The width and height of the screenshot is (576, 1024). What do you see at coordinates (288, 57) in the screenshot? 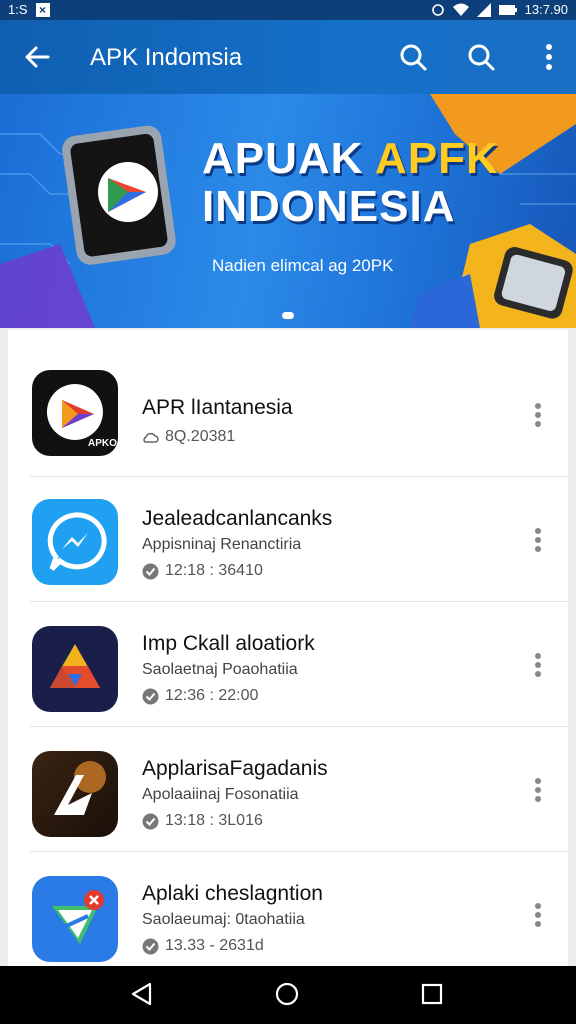
I see `app-bar: APK Indomsia` at bounding box center [288, 57].